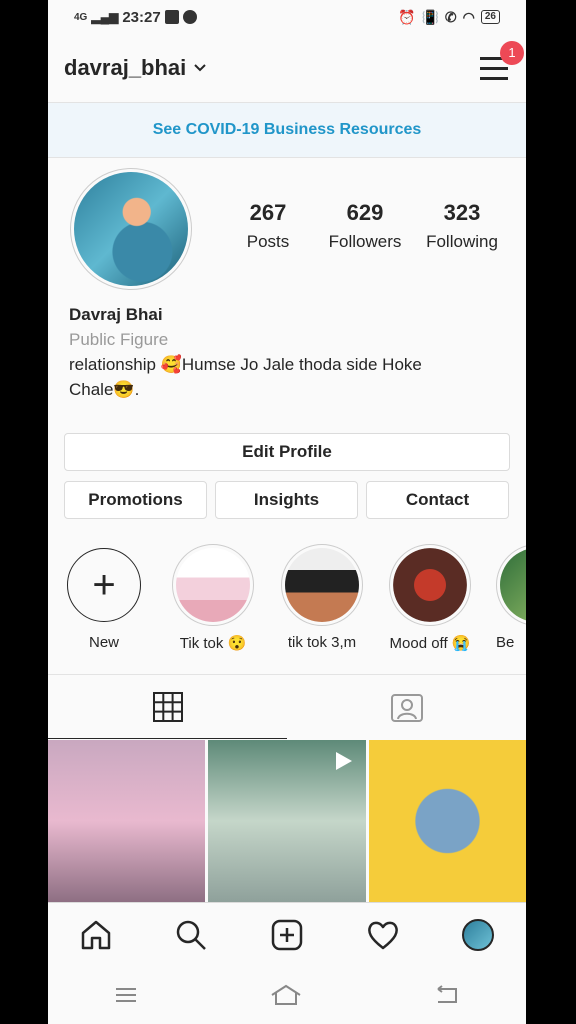 Image resolution: width=576 pixels, height=1024 pixels. What do you see at coordinates (135, 500) in the screenshot?
I see `promotions-button: Promotions` at bounding box center [135, 500].